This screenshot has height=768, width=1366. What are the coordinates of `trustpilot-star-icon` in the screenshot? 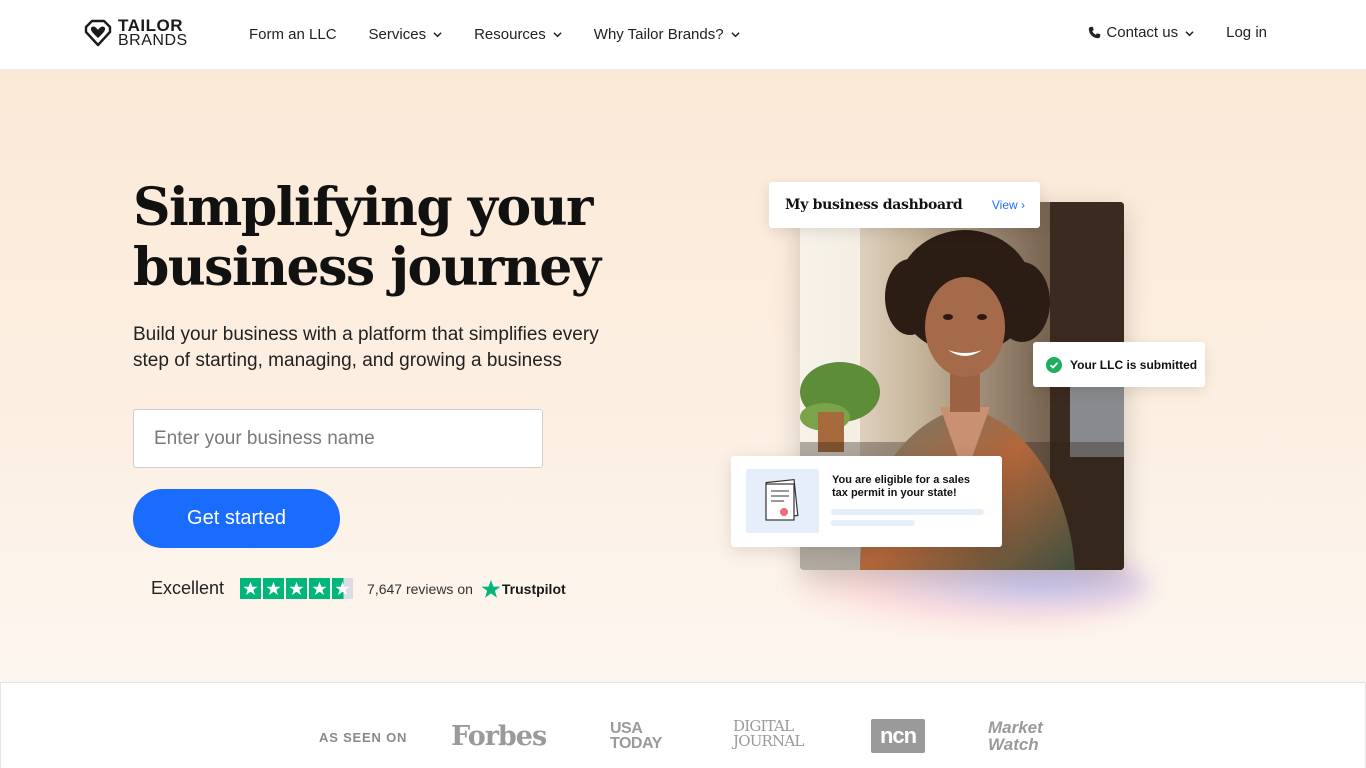 It's located at (491, 588).